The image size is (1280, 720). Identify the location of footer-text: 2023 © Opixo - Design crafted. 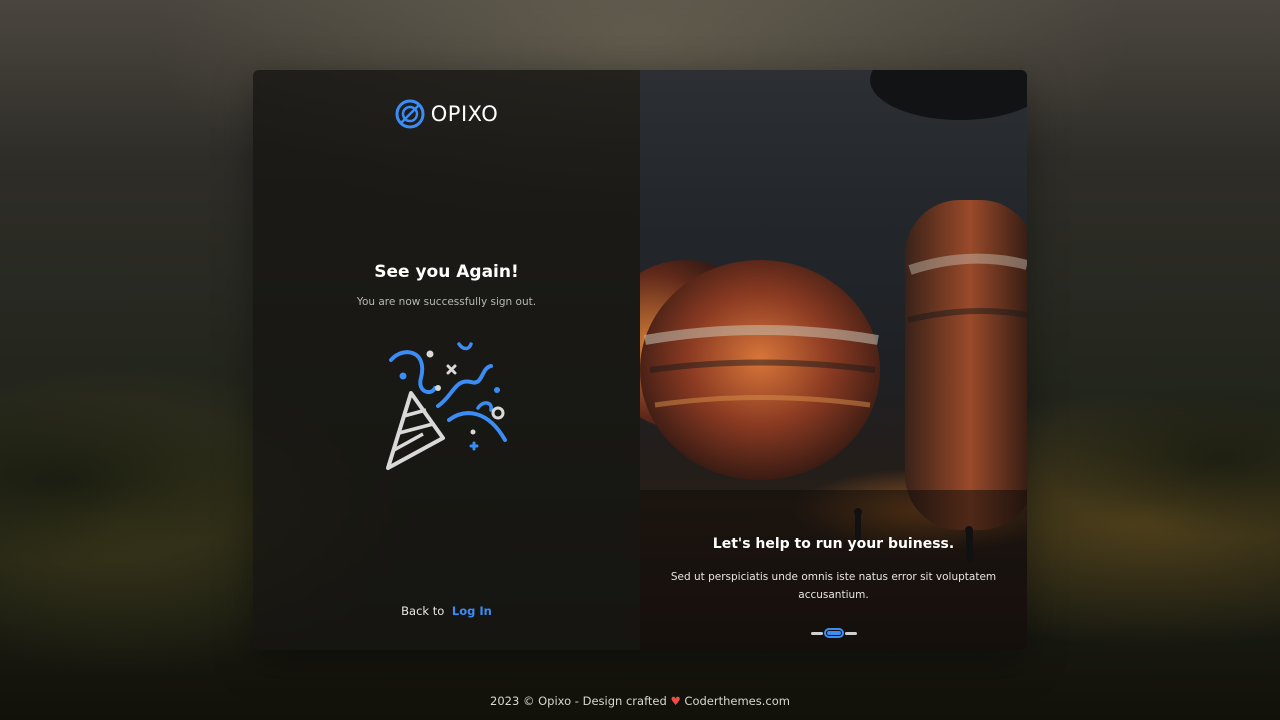
(578, 701).